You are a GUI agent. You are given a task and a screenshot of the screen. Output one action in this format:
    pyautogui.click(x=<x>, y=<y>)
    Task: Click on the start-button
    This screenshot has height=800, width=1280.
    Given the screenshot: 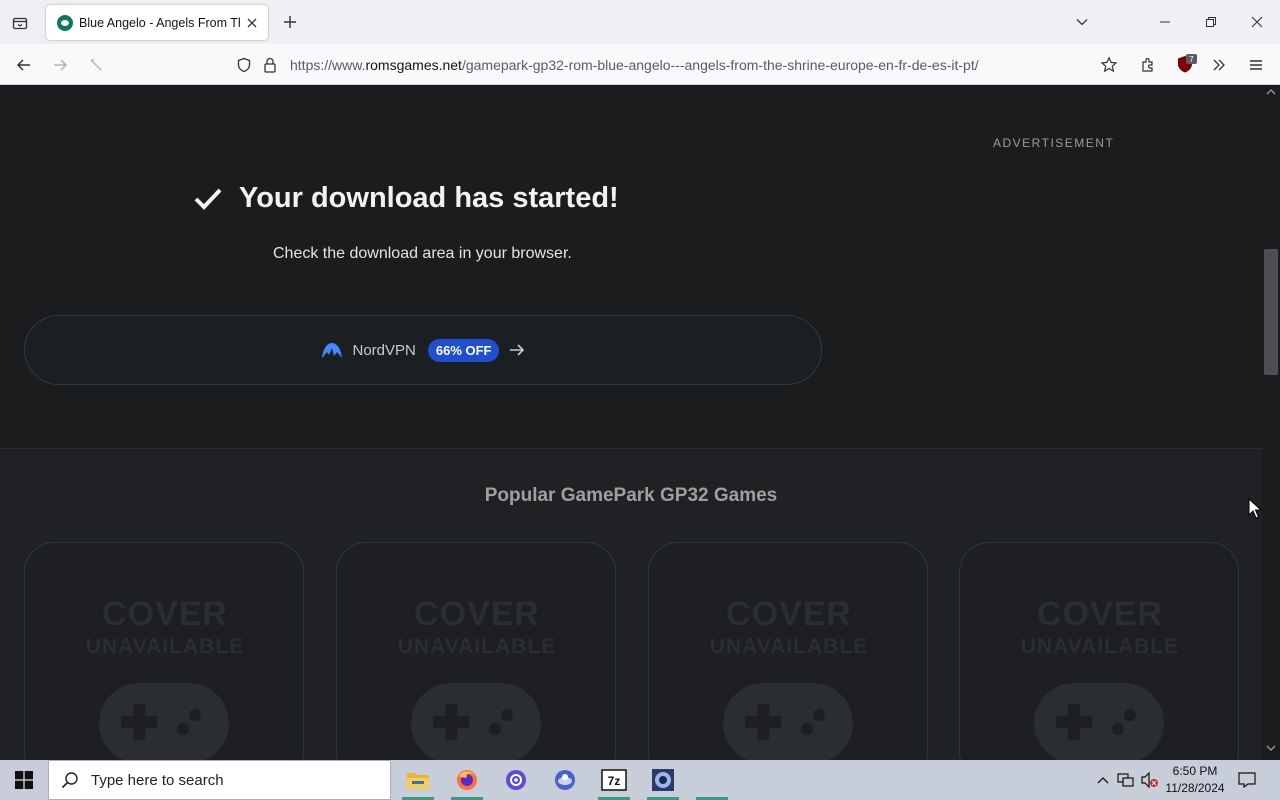 What is the action you would take?
    pyautogui.click(x=24, y=780)
    